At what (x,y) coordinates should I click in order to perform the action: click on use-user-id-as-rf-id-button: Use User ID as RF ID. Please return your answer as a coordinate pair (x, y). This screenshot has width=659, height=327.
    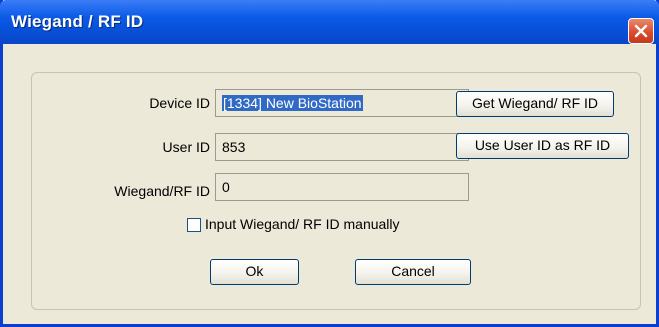
    Looking at the image, I should click on (542, 146).